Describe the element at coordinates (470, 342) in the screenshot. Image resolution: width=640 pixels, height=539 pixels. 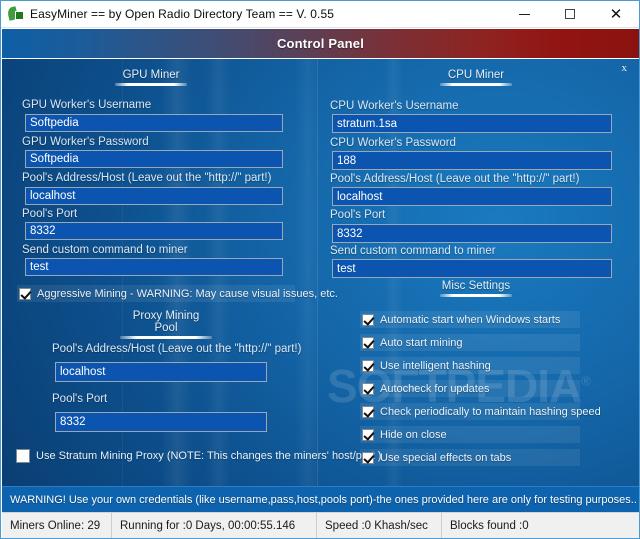
I see `misc-option-auto-start-mining: Auto start mining` at that location.